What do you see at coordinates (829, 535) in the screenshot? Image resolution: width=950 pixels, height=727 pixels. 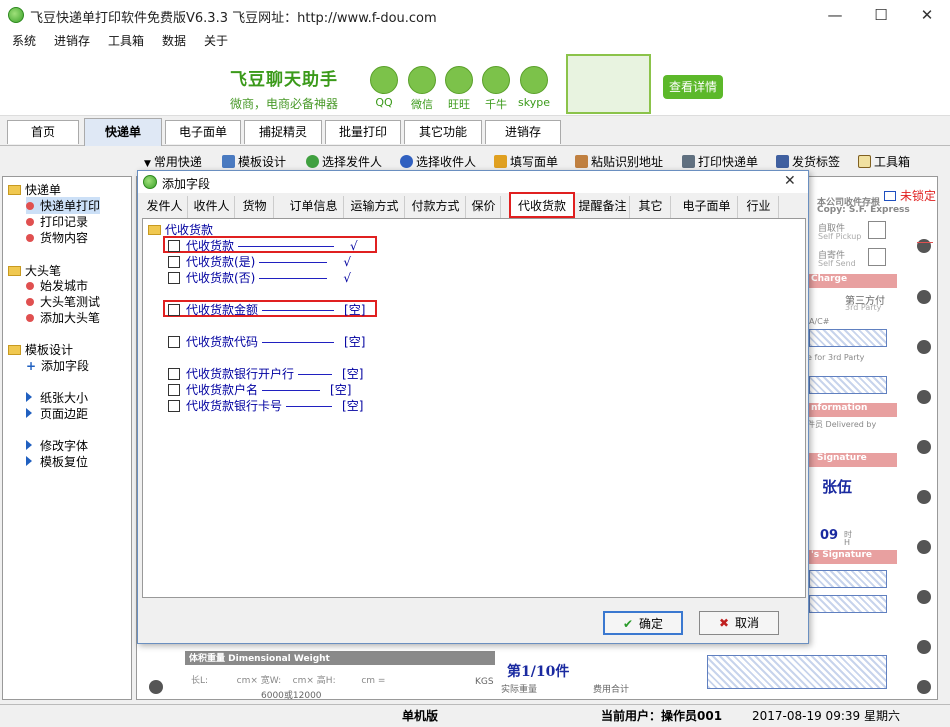 I see `time-field: 09` at bounding box center [829, 535].